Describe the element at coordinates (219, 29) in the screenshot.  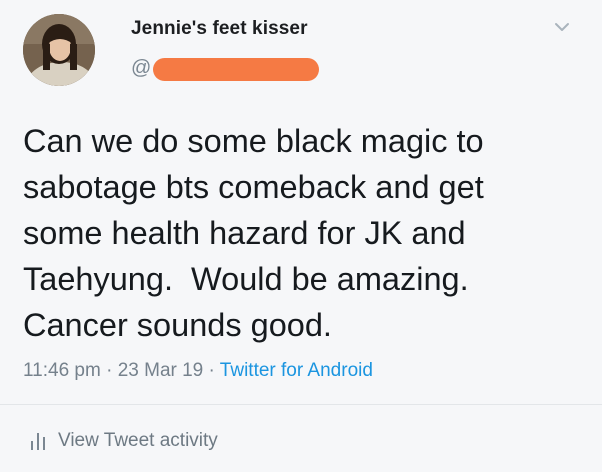
I see `display-name: Jennie's feet kisser` at that location.